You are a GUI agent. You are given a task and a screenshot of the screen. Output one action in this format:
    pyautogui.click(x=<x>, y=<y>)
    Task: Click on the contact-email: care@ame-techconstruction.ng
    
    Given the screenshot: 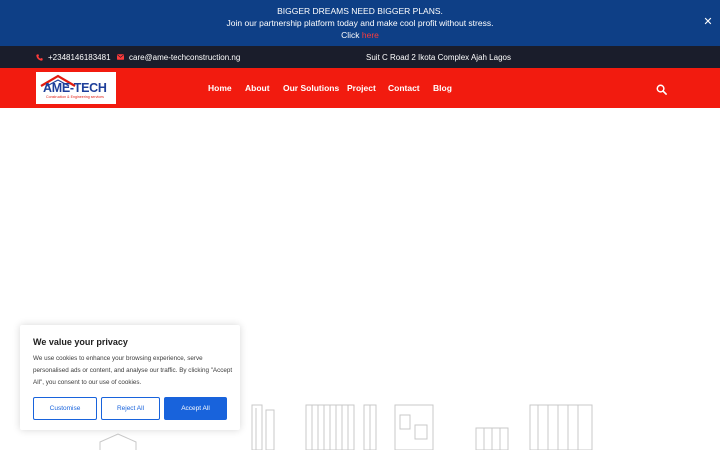 What is the action you would take?
    pyautogui.click(x=178, y=57)
    